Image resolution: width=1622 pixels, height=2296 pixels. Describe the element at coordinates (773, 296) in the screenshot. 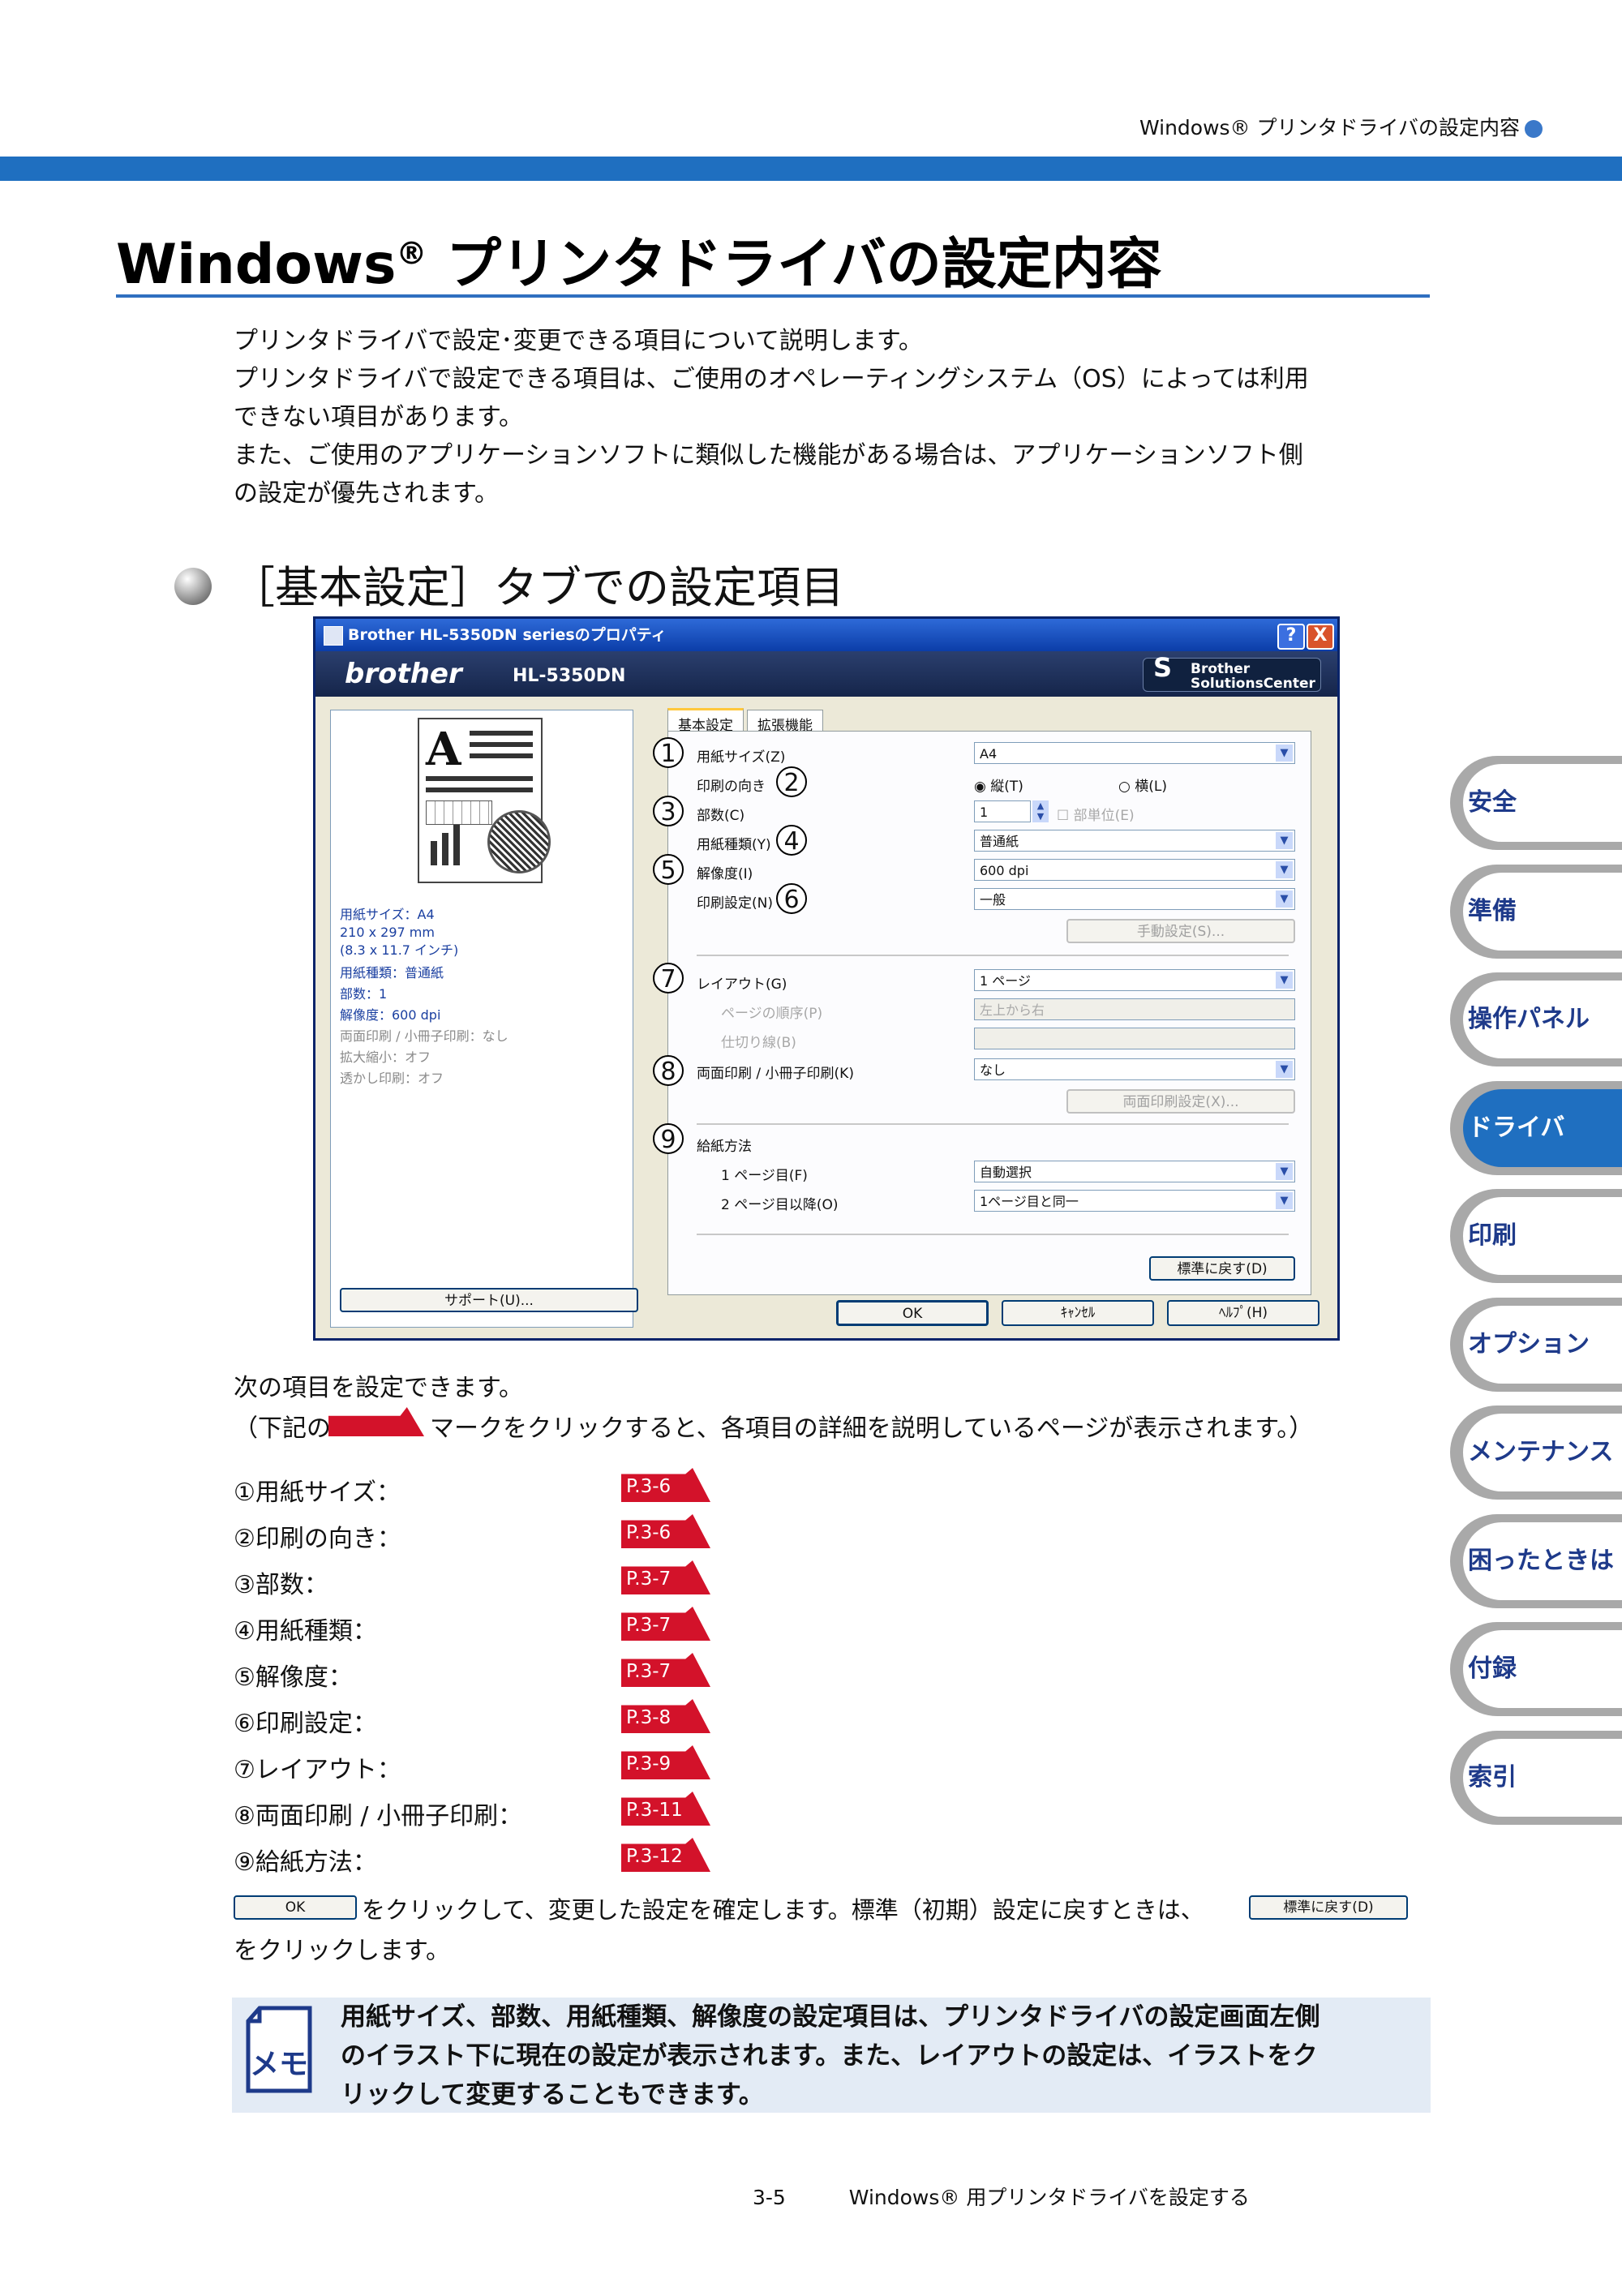

I see `title-underline` at that location.